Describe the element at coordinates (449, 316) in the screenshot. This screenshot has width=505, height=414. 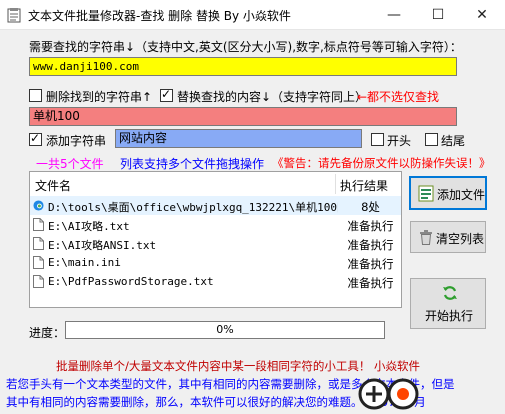
I see `start-label: 开始执行` at that location.